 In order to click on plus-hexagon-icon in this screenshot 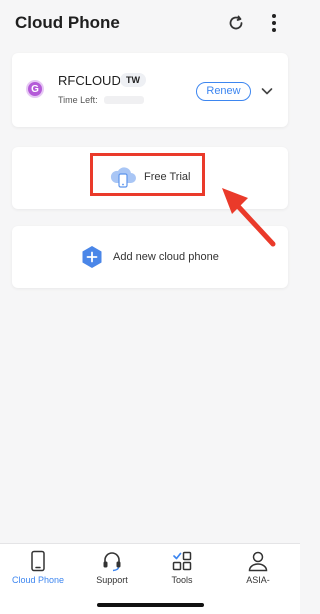, I will do `click(92, 257)`.